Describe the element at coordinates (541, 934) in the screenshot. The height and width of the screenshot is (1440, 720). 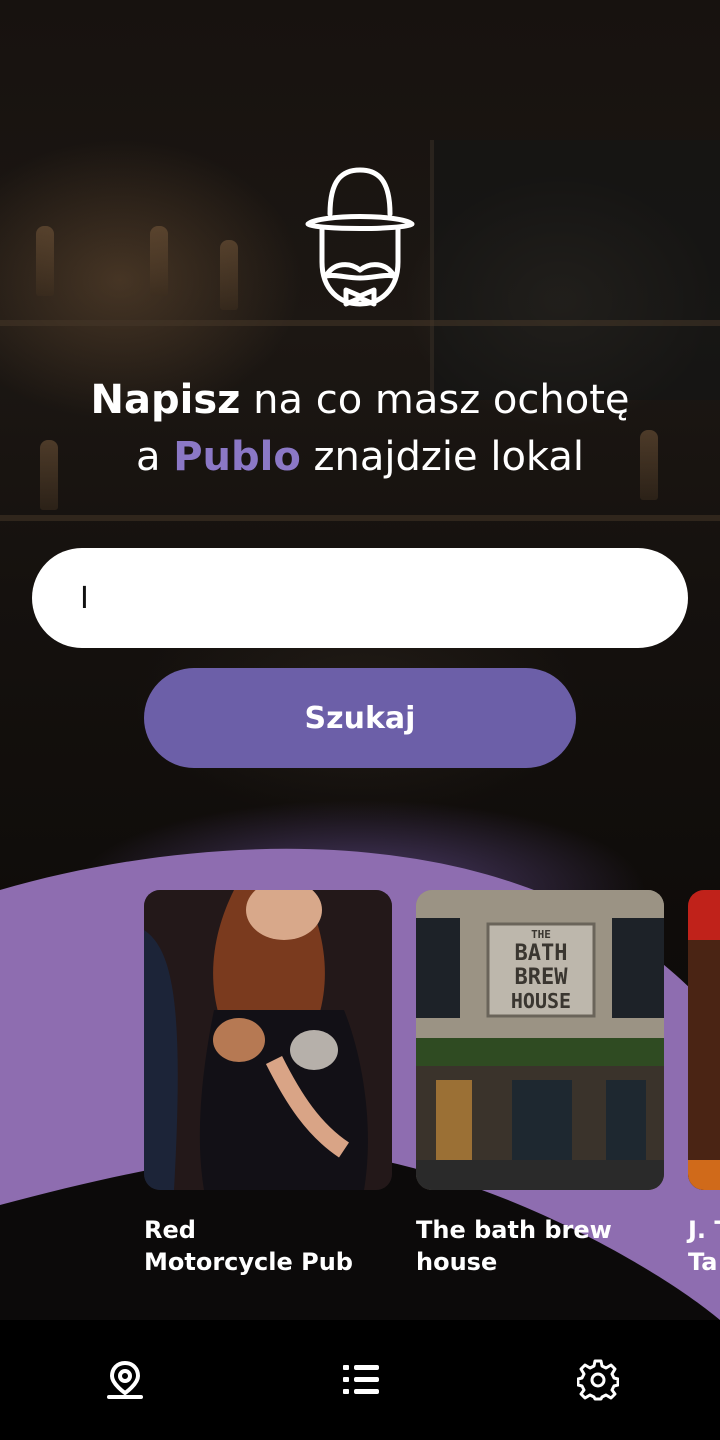
I see `sign-text: THE` at that location.